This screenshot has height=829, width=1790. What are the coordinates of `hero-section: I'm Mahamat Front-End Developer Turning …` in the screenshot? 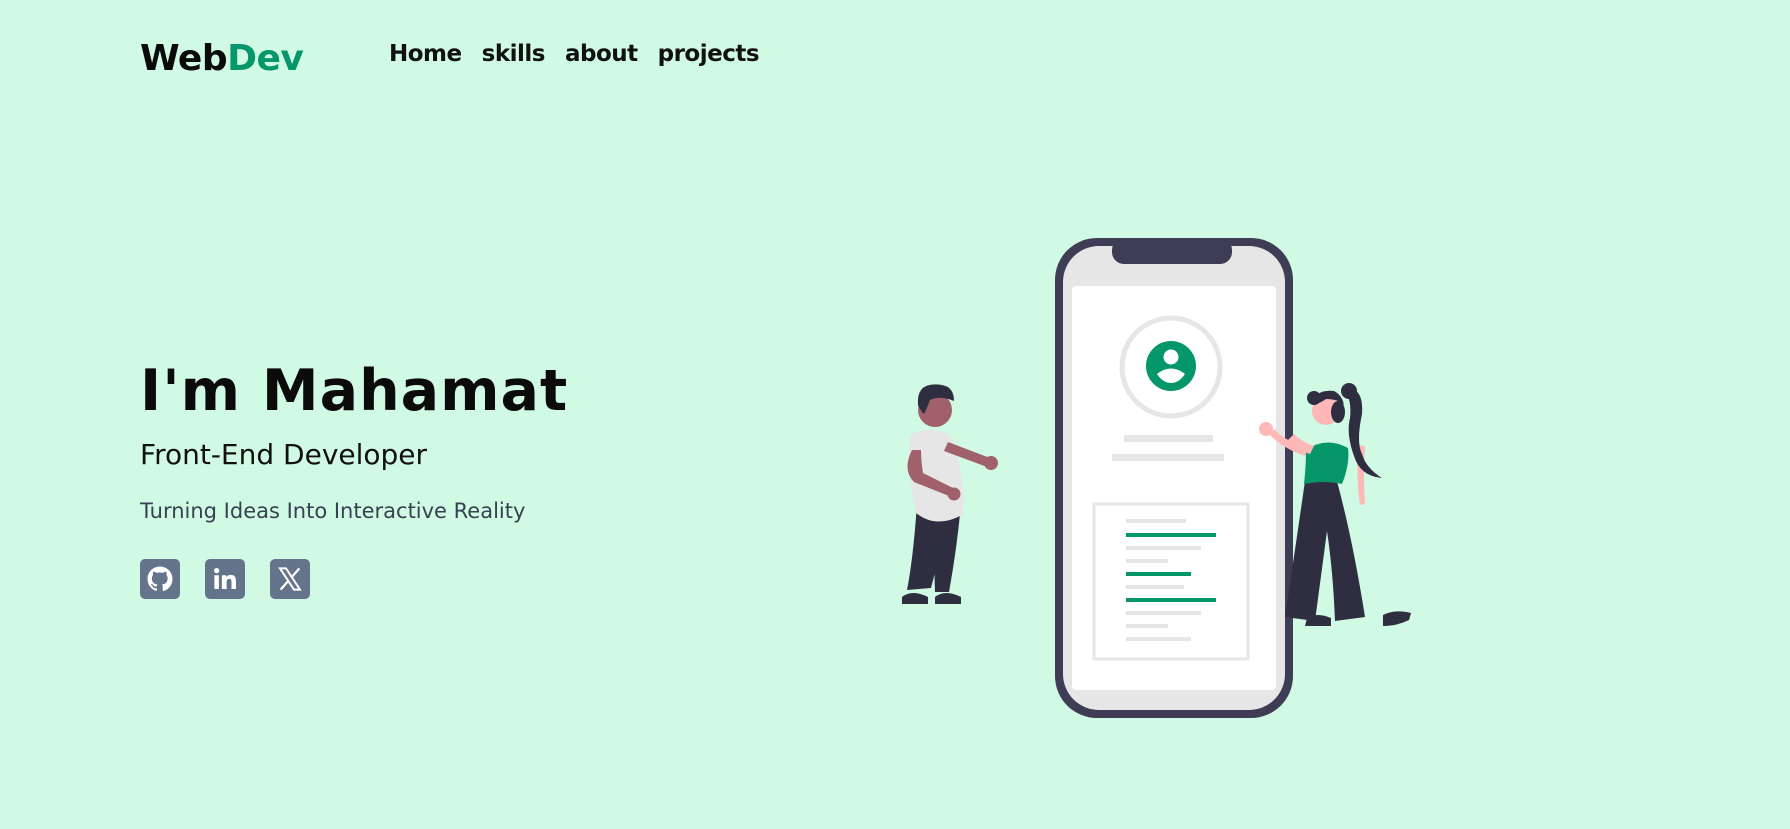 It's located at (440, 477).